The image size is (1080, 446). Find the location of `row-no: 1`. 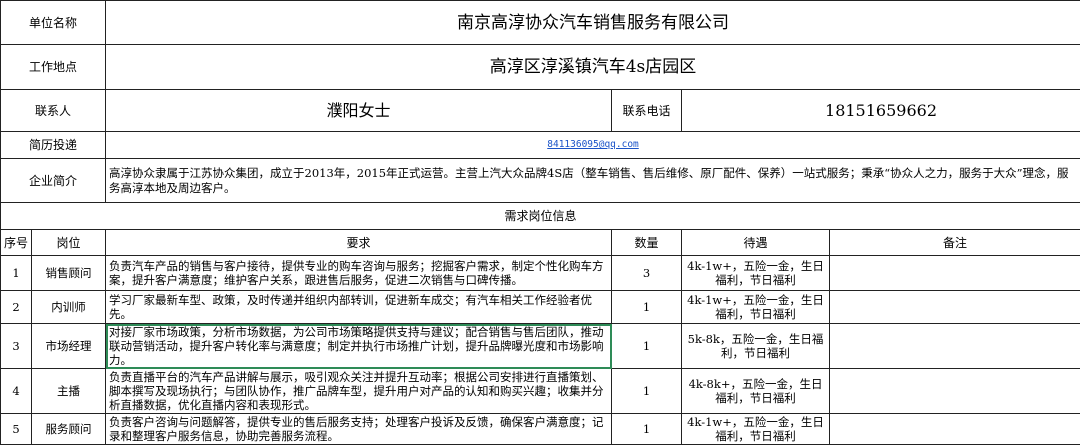

row-no: 1 is located at coordinates (16, 273).